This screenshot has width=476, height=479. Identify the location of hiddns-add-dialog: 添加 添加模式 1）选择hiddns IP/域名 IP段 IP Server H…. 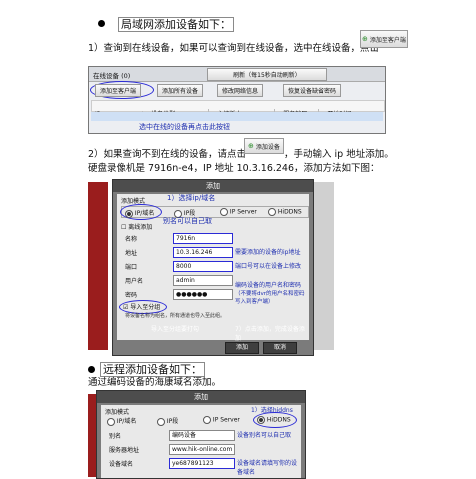
(201, 434).